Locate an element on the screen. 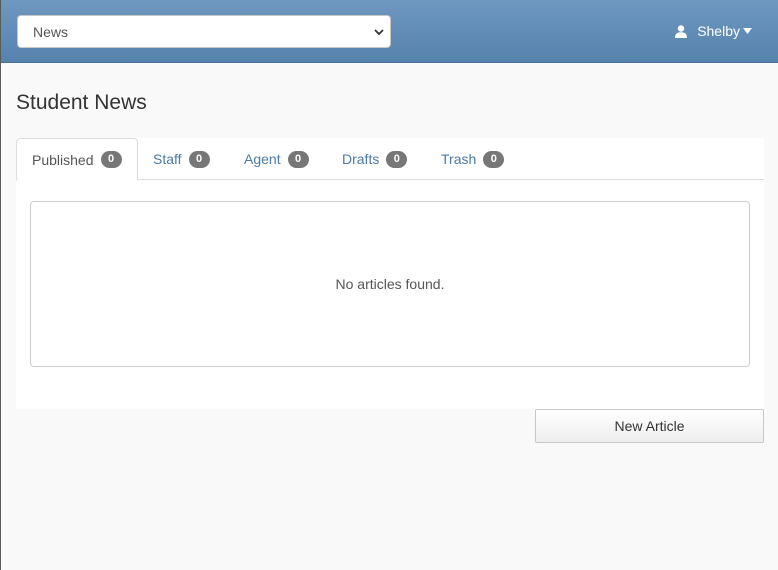 The image size is (778, 570). chevron-down-icon is located at coordinates (379, 32).